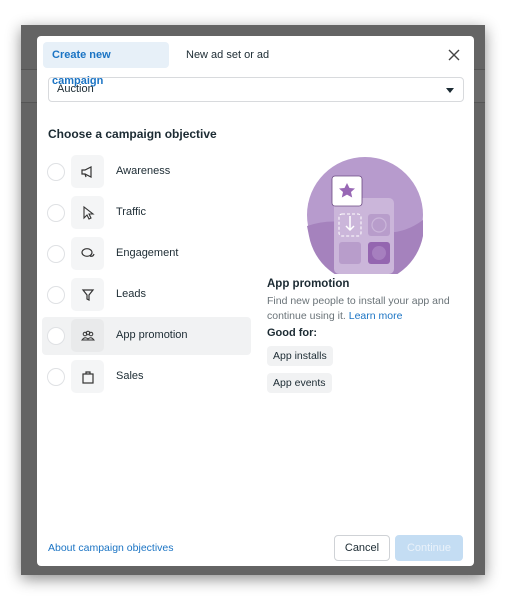  Describe the element at coordinates (131, 212) in the screenshot. I see `objective-label: Traffic` at that location.